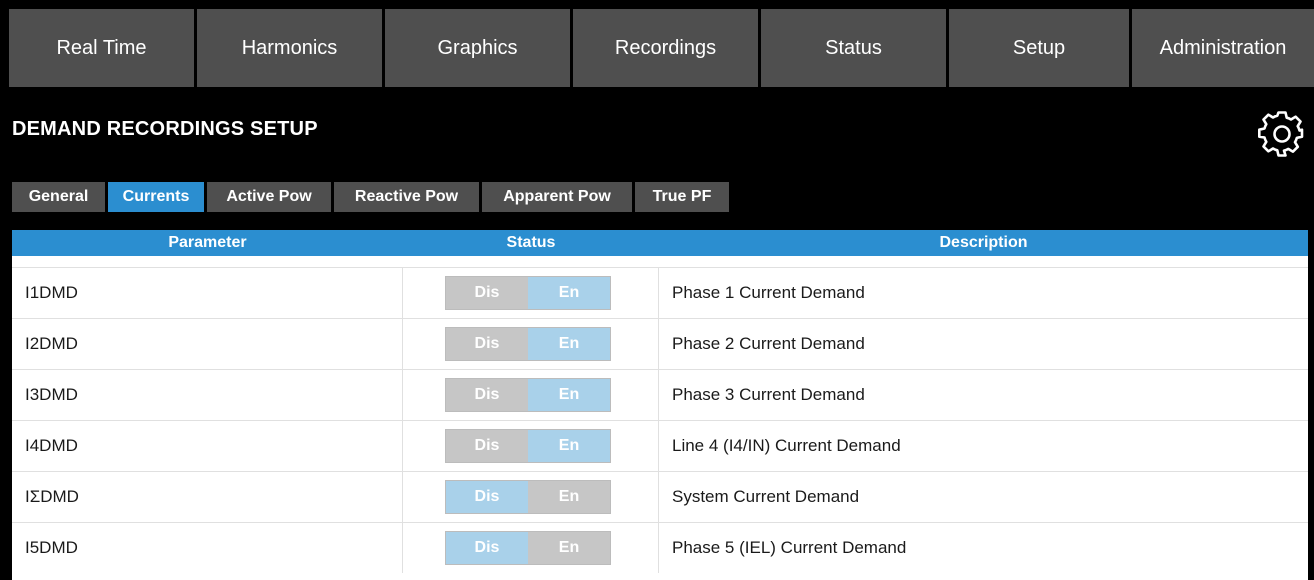 The image size is (1314, 580). Describe the element at coordinates (660, 496) in the screenshot. I see `table-row: IΣDMD Dis En System Current Demand` at that location.